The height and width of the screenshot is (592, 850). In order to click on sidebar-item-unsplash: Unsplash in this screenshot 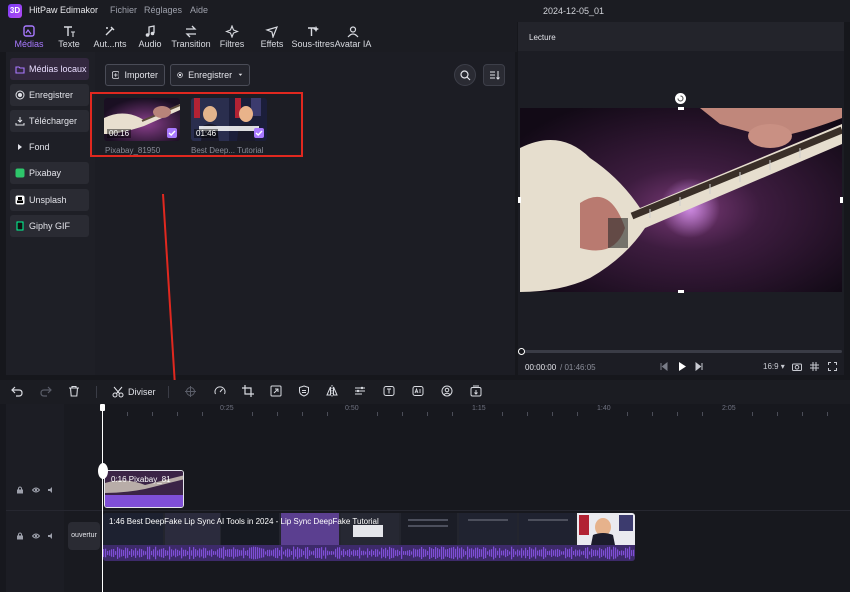, I will do `click(49, 200)`.